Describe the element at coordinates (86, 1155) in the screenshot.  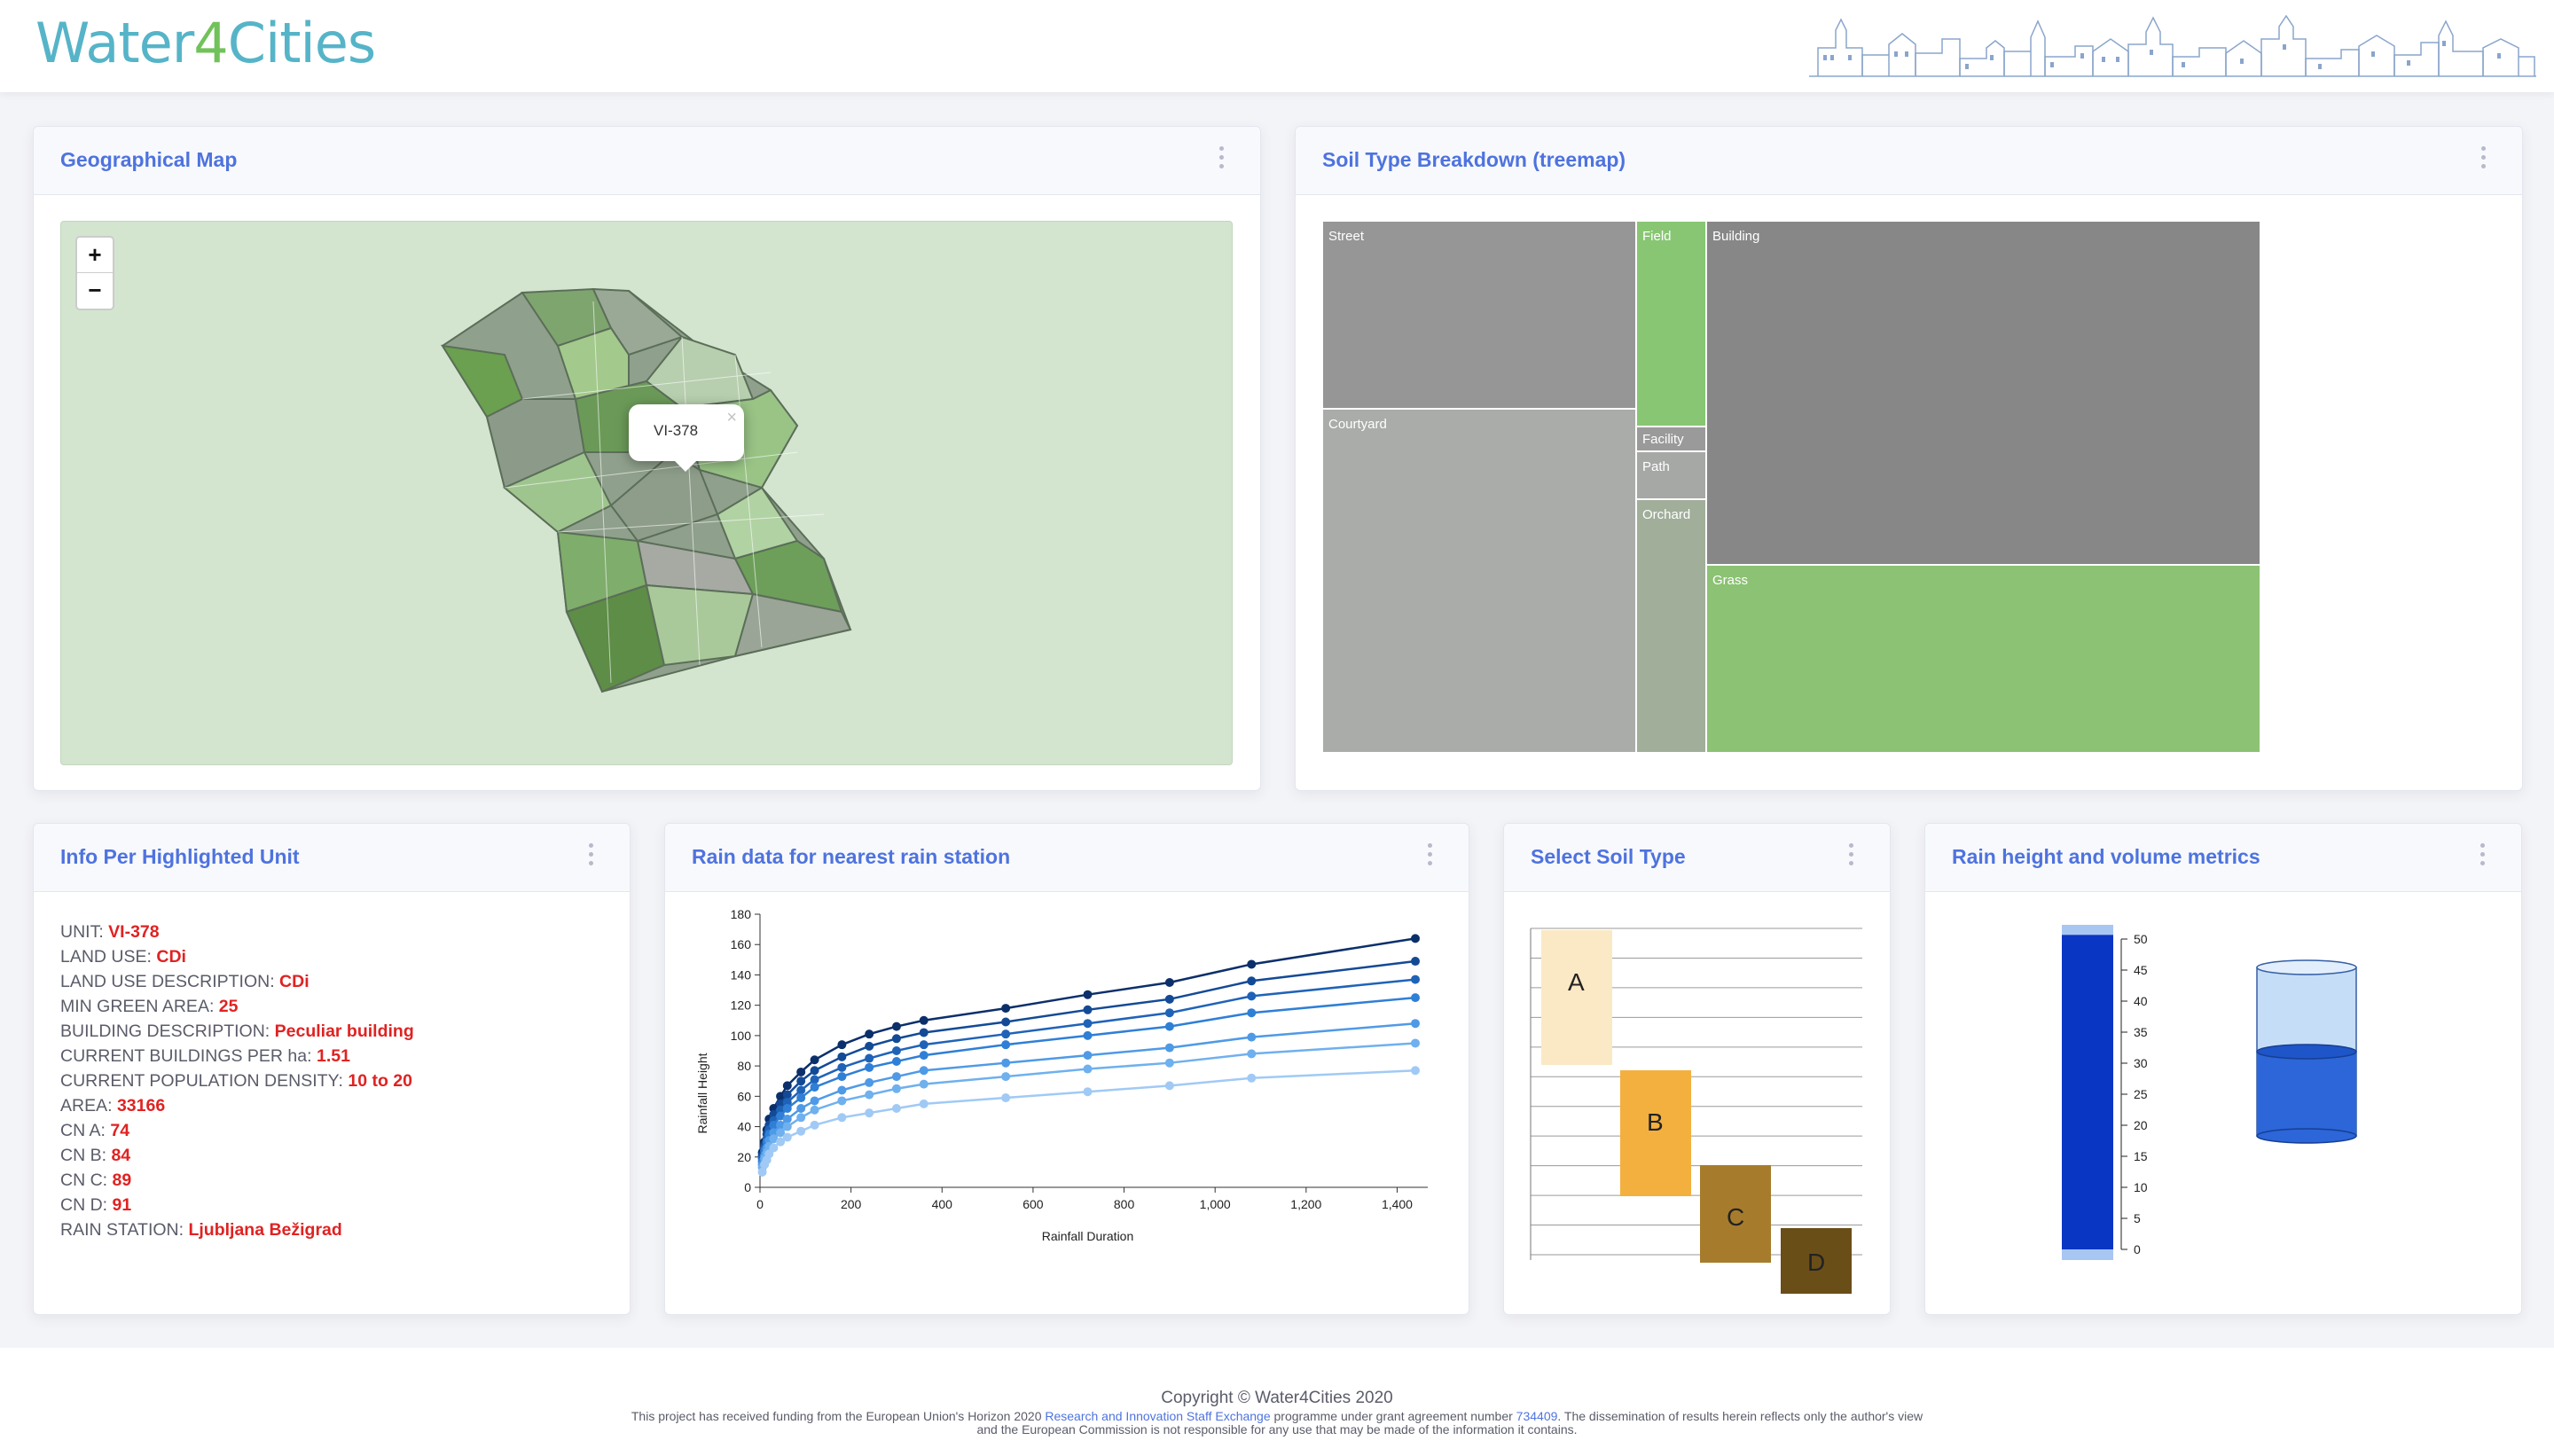
I see `info-label: CN B:` at that location.